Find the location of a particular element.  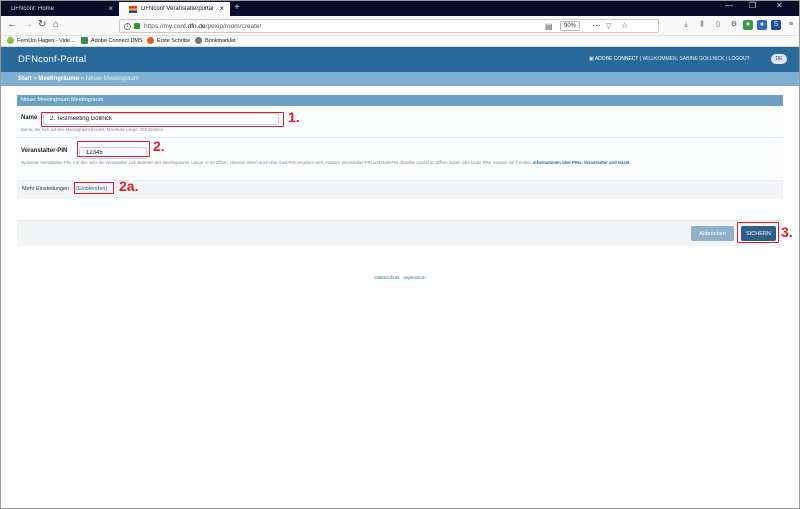

breadcrumb-start: Start is located at coordinates (25, 79).